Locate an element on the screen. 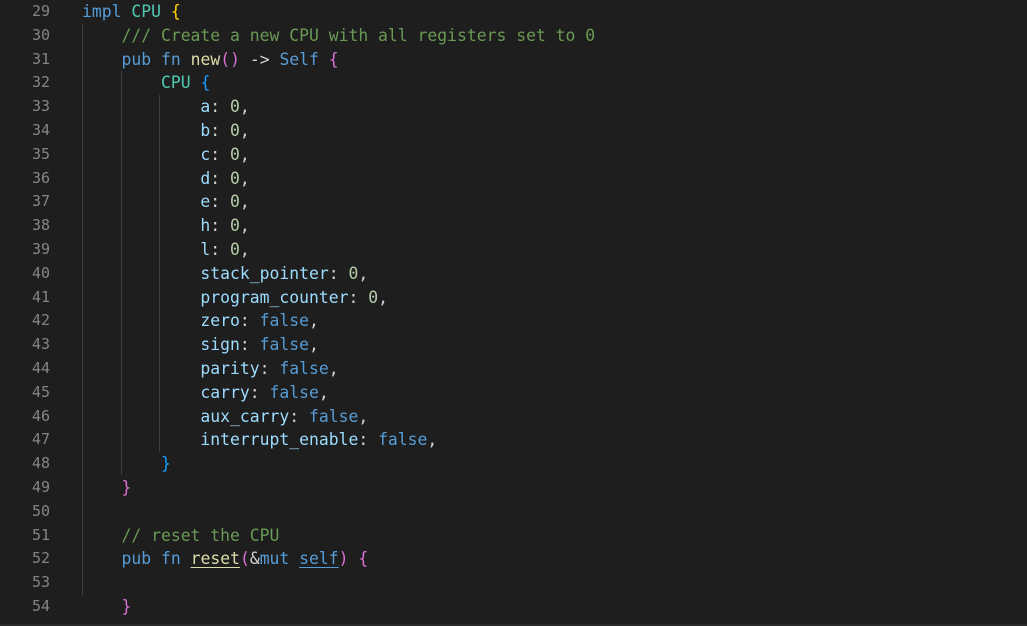  code-token: false is located at coordinates (333, 416).